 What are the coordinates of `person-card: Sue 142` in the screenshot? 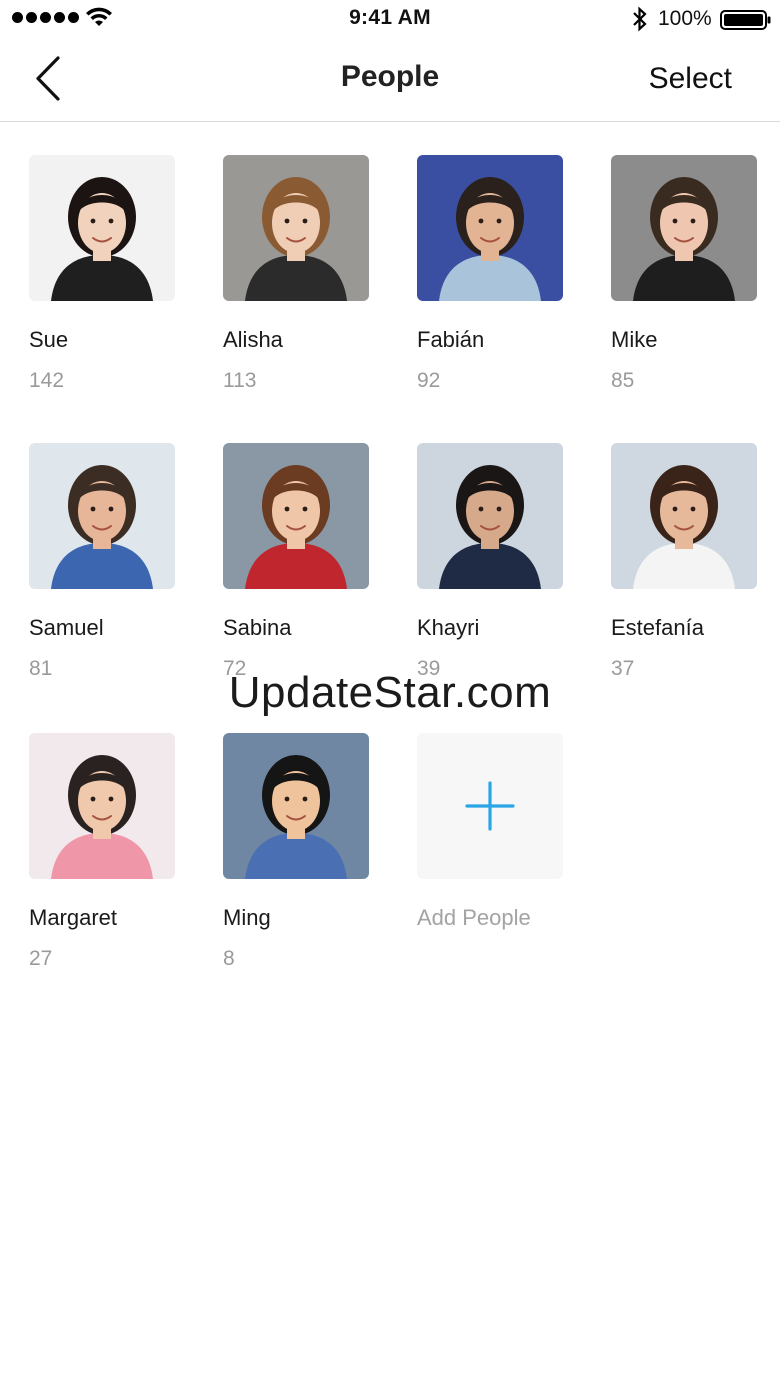 It's located at (109, 274).